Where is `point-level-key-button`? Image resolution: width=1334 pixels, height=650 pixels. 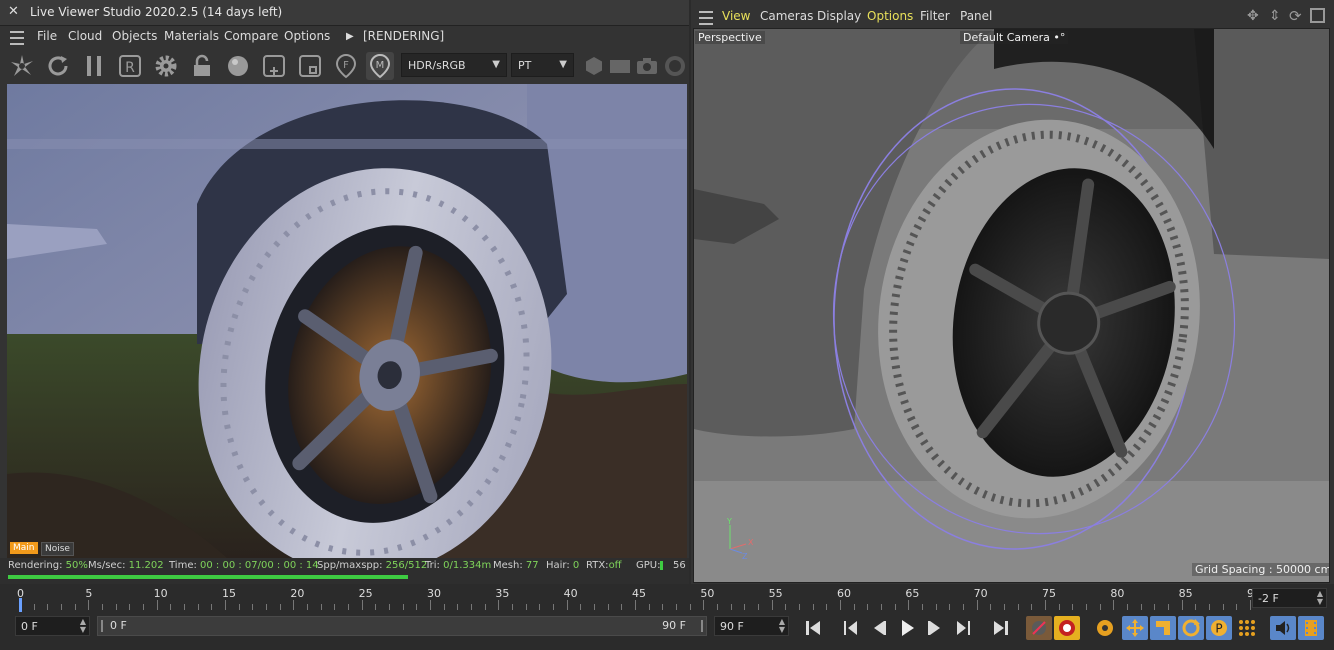
point-level-key-button is located at coordinates (1247, 628).